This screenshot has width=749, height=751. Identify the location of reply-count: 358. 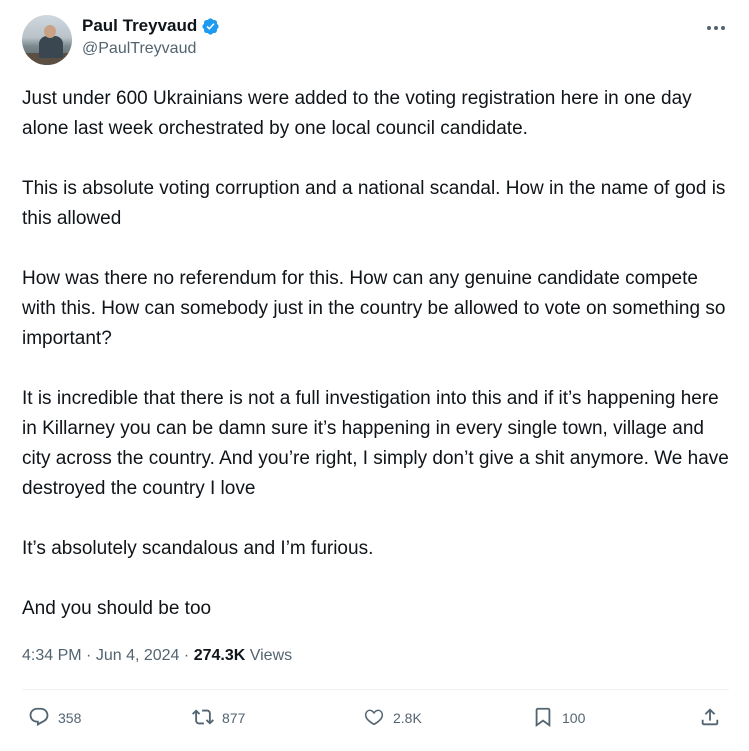
(70, 718).